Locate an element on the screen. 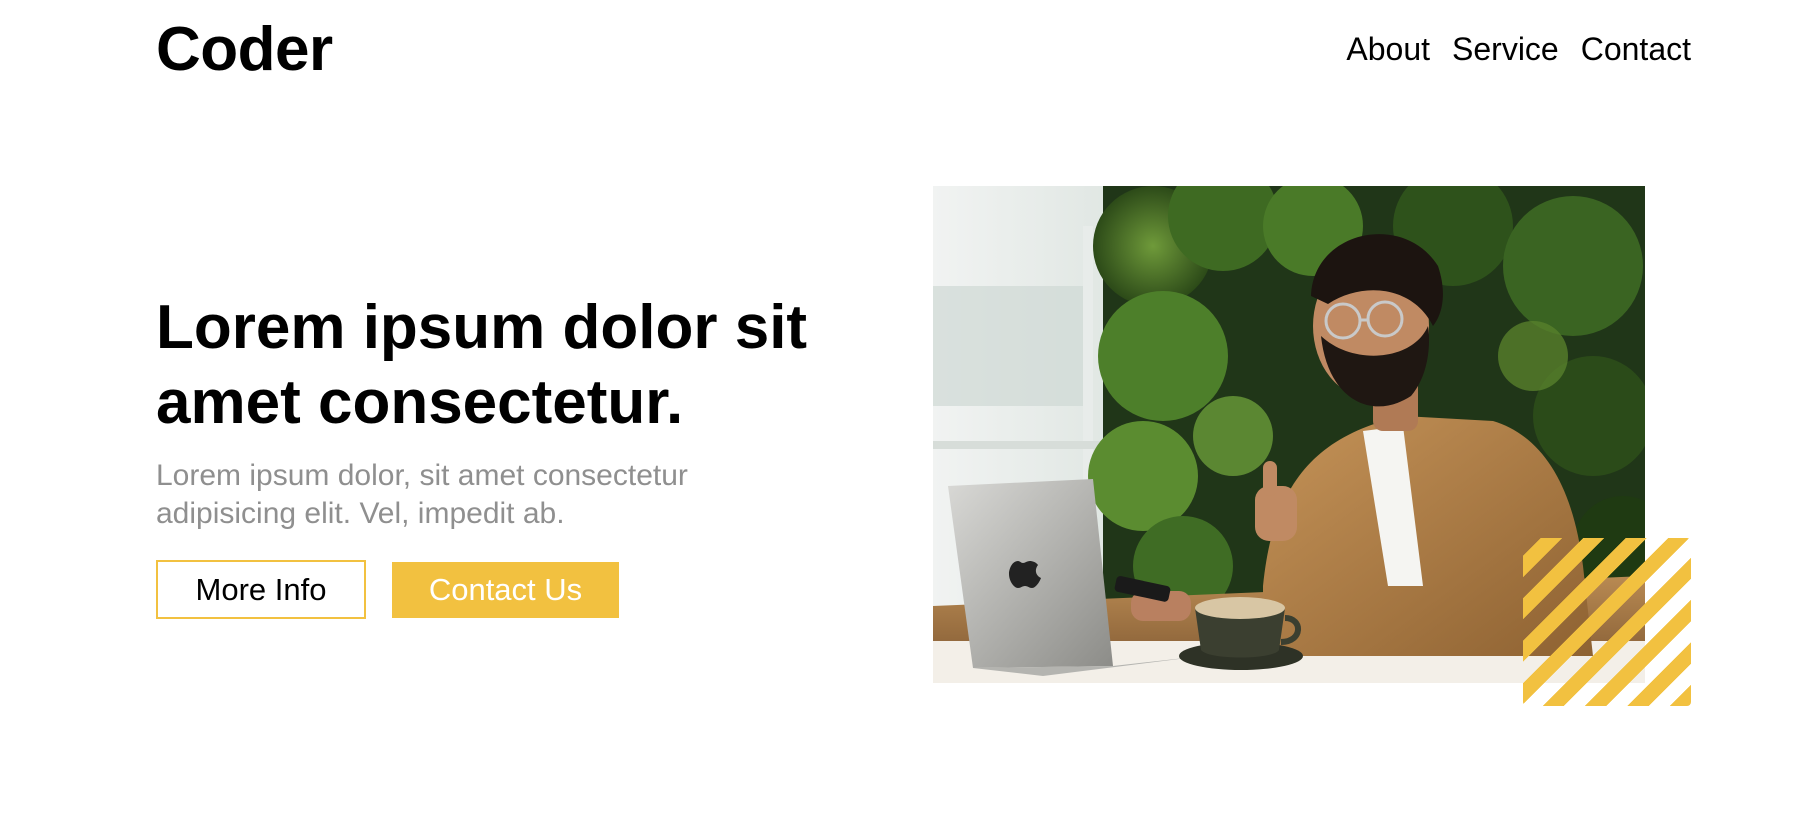  nav-link-contact: Contact is located at coordinates (1636, 49).